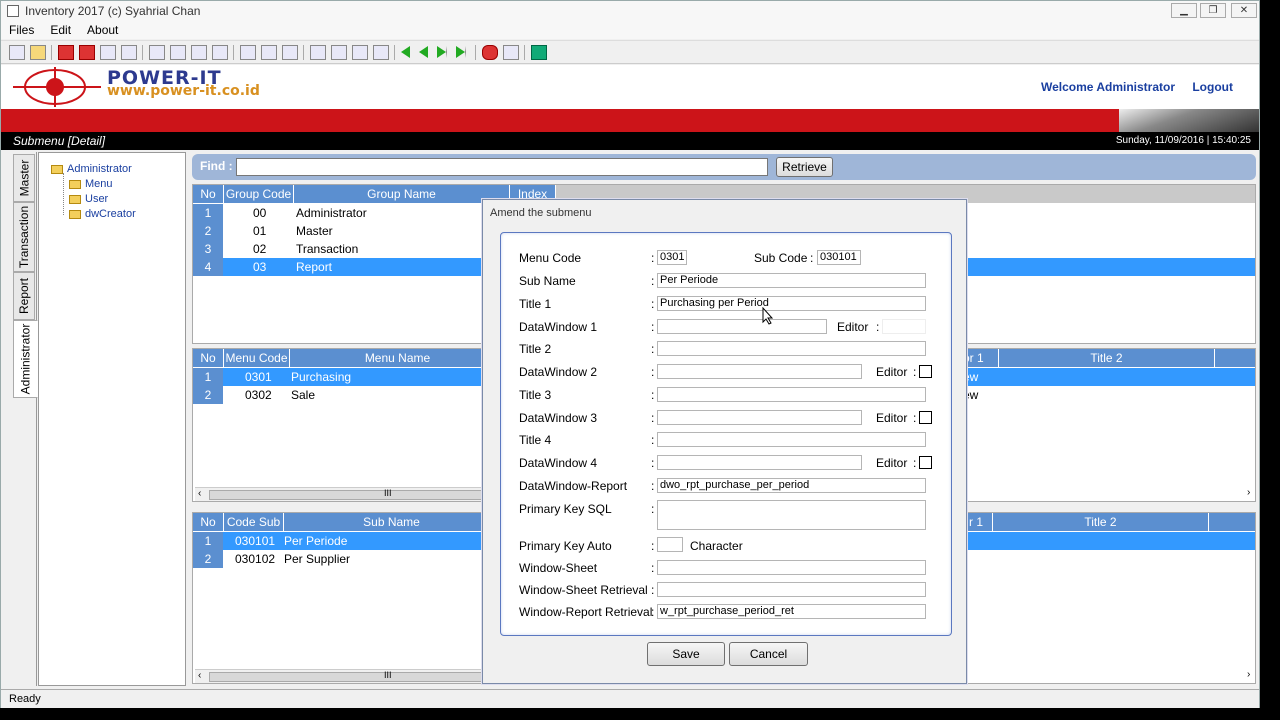  I want to click on menu-tree: Administrator Menu User dwCreator, so click(112, 419).